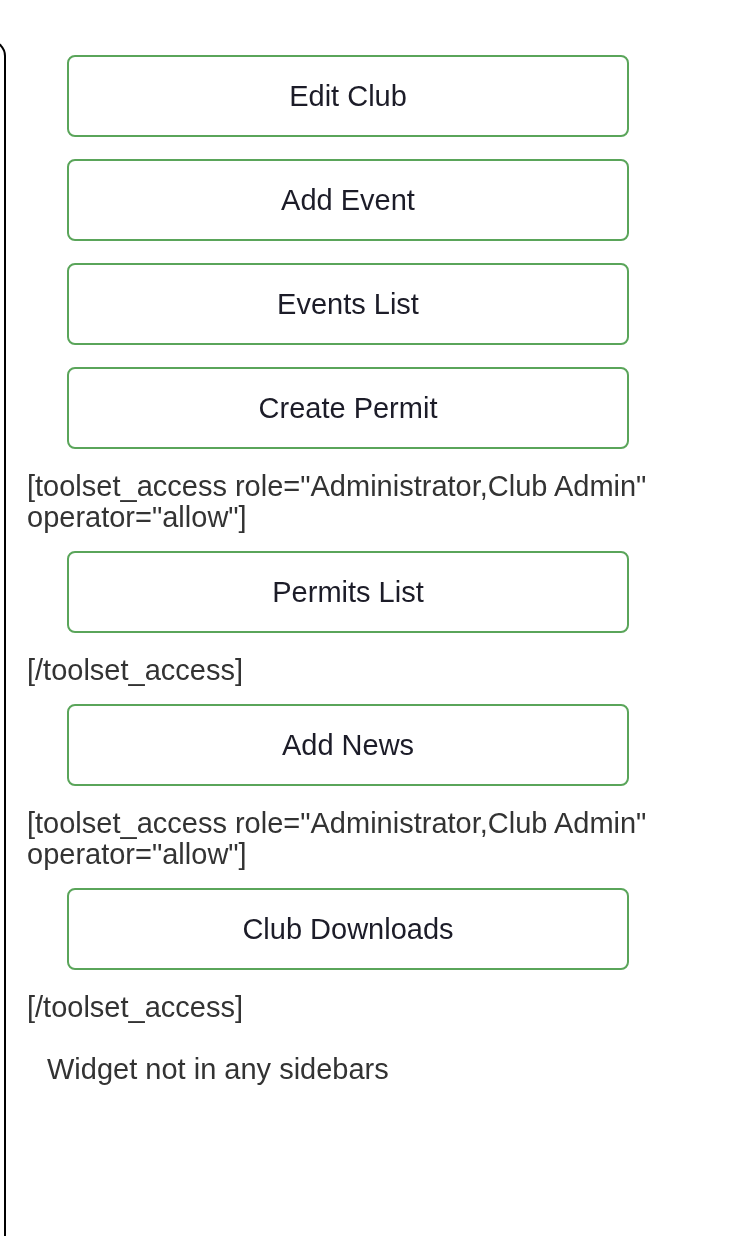 The image size is (756, 1236). What do you see at coordinates (348, 96) in the screenshot?
I see `menu-button: Edit Club` at bounding box center [348, 96].